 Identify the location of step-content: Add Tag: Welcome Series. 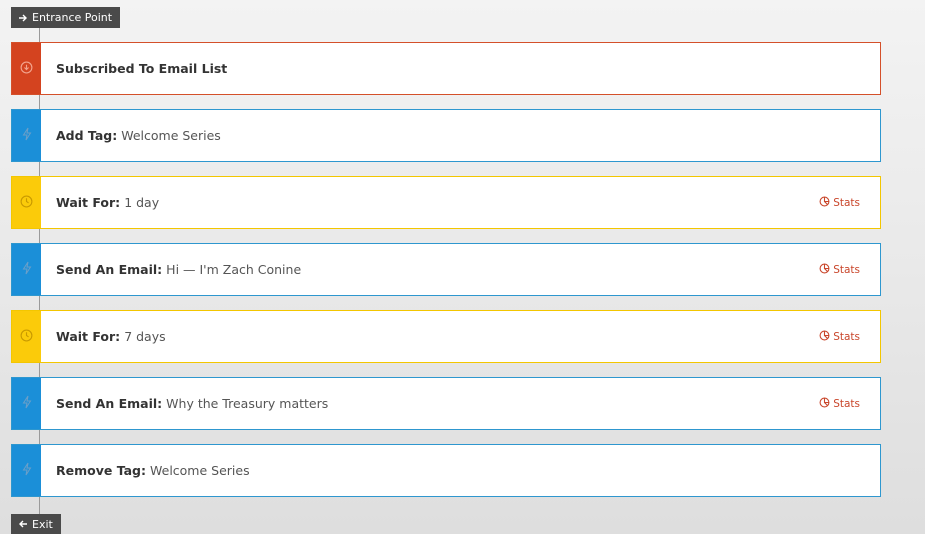
(460, 135).